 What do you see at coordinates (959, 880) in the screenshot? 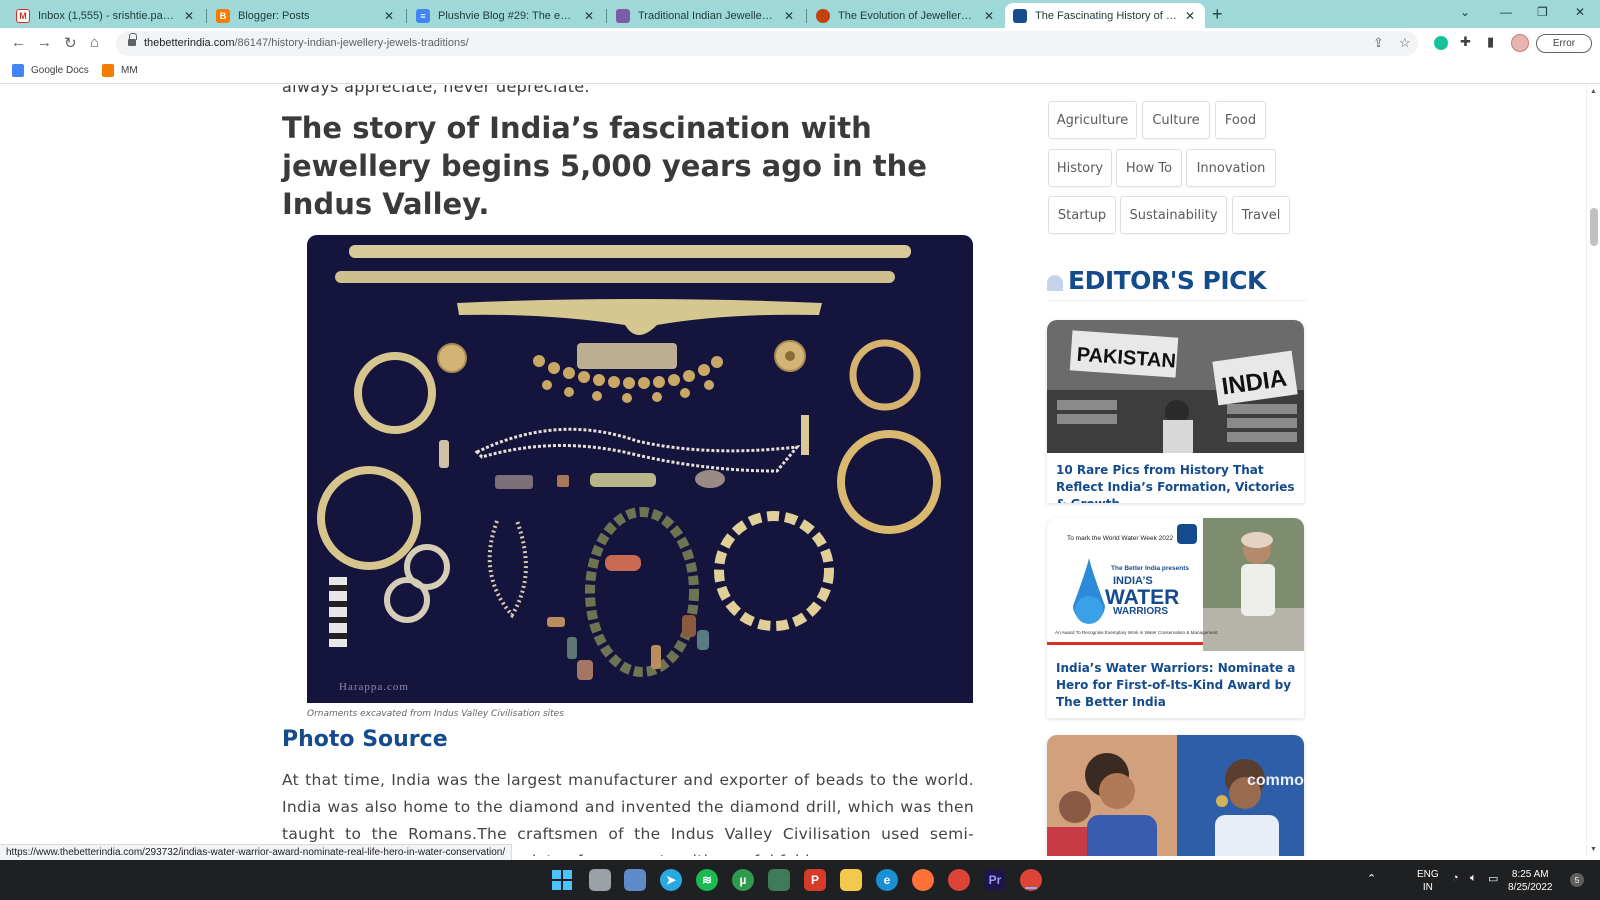
I see `chrome-icon` at bounding box center [959, 880].